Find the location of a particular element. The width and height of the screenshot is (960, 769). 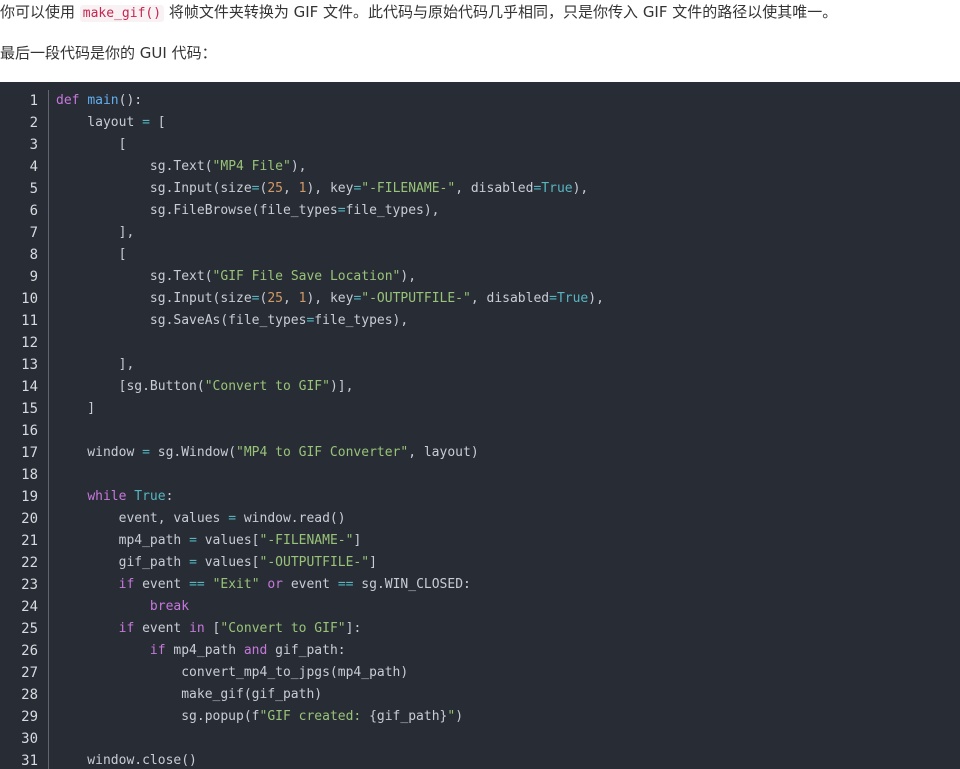

code-line: 27 convert_mp4_to_jpgs(mp4_path) is located at coordinates (302, 673).